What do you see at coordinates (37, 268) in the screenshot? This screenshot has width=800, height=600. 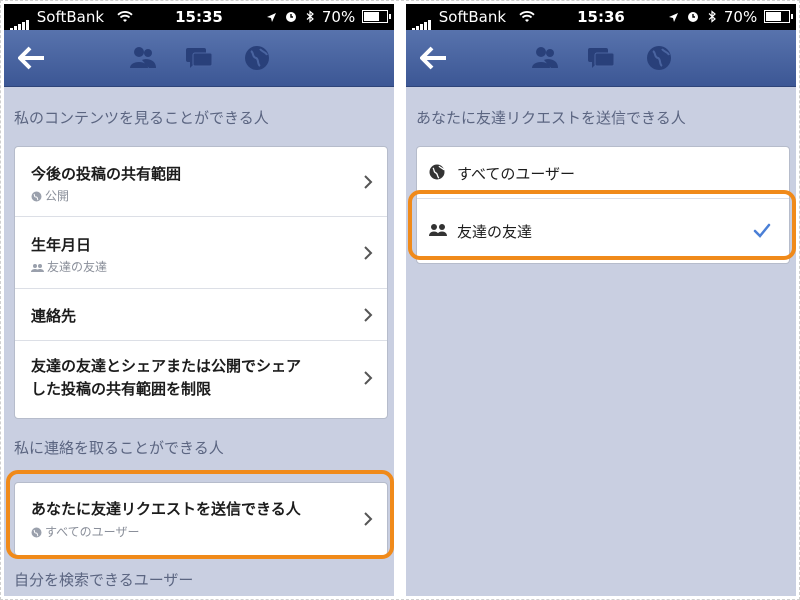 I see `friends-icon` at bounding box center [37, 268].